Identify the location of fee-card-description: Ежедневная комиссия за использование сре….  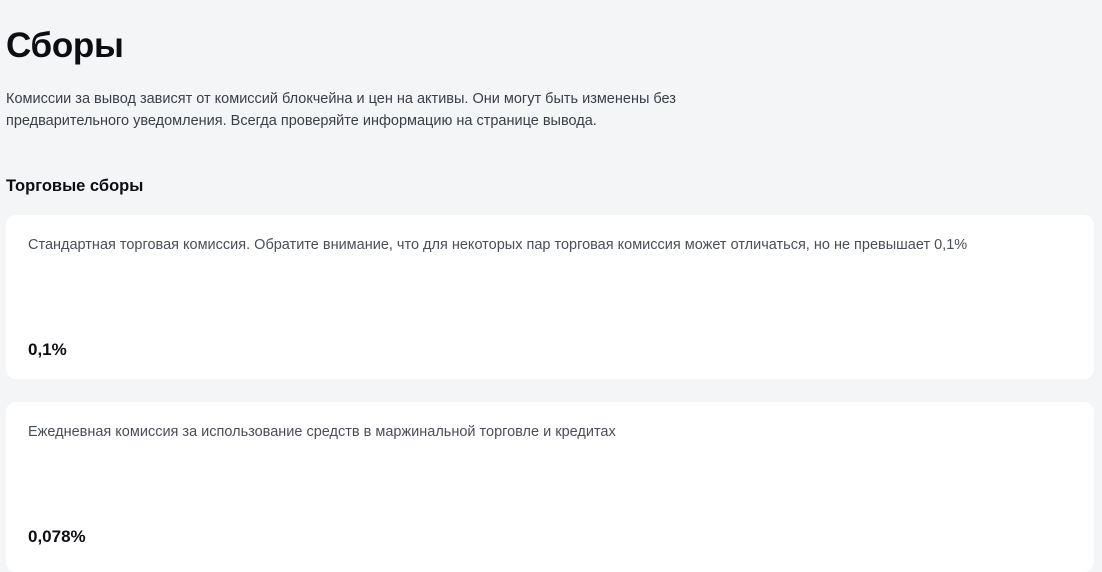
(322, 432).